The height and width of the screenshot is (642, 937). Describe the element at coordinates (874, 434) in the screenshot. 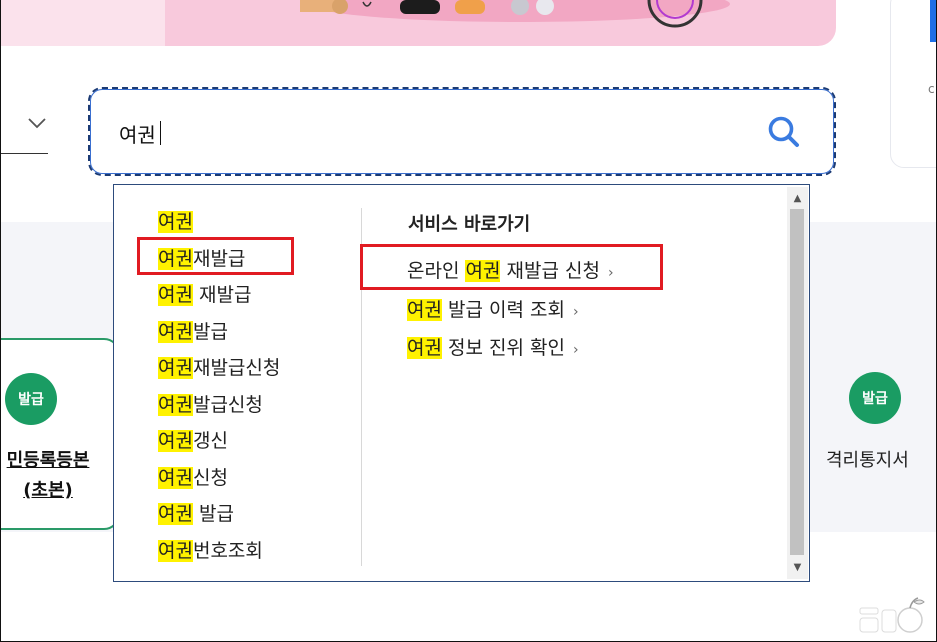

I see `service-card-quarantine-notice` at that location.